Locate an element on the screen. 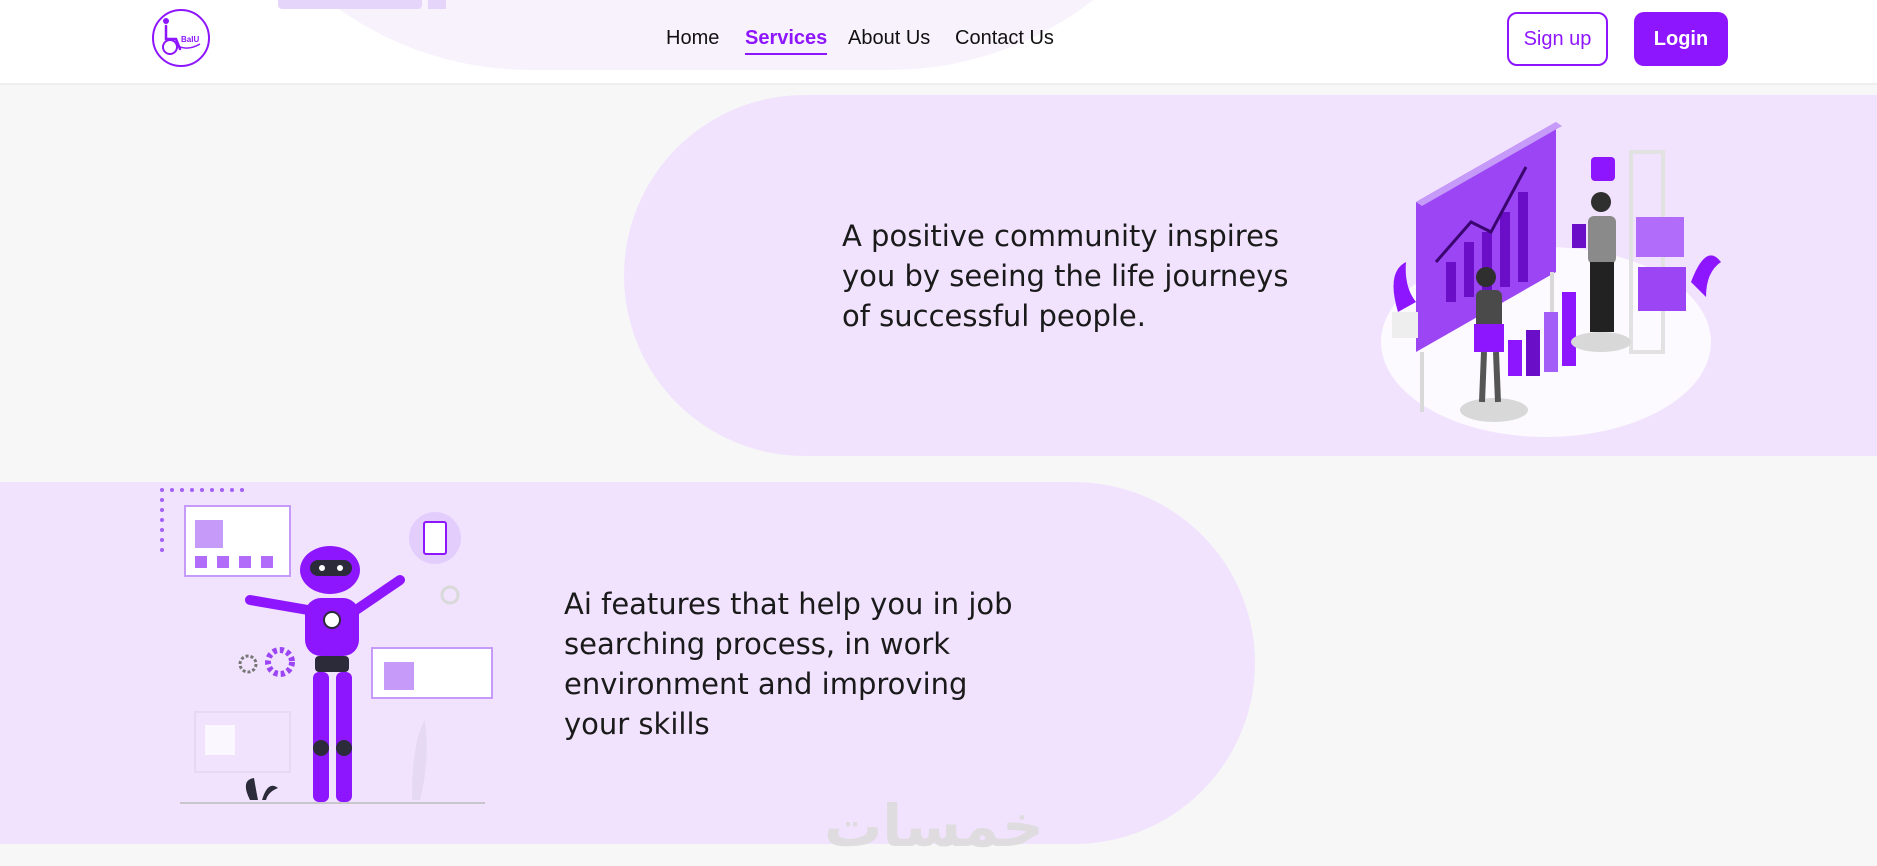 Image resolution: width=1877 pixels, height=866 pixels. nav-about-us: About Us is located at coordinates (889, 39).